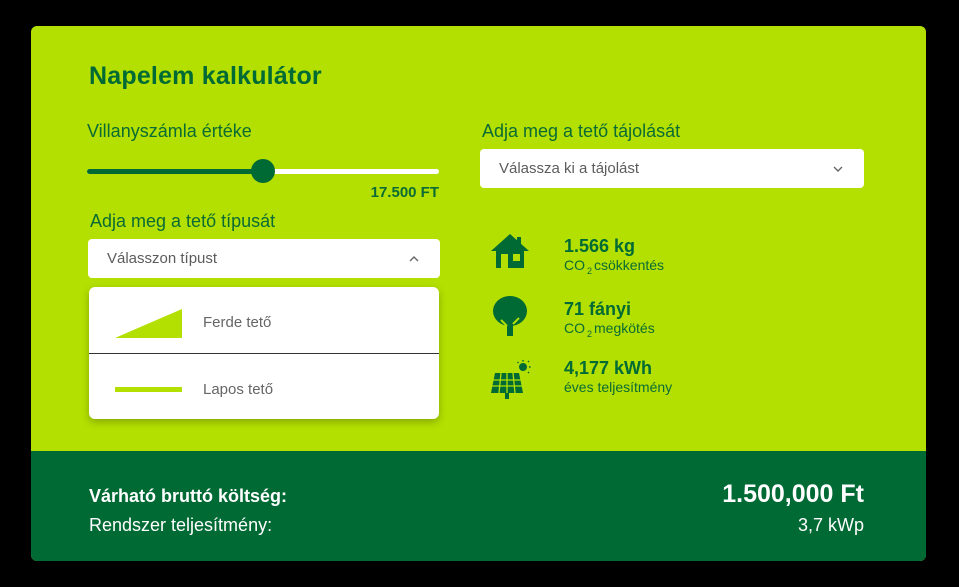  Describe the element at coordinates (188, 496) in the screenshot. I see `cost-label: Várható bruttó költség:` at that location.